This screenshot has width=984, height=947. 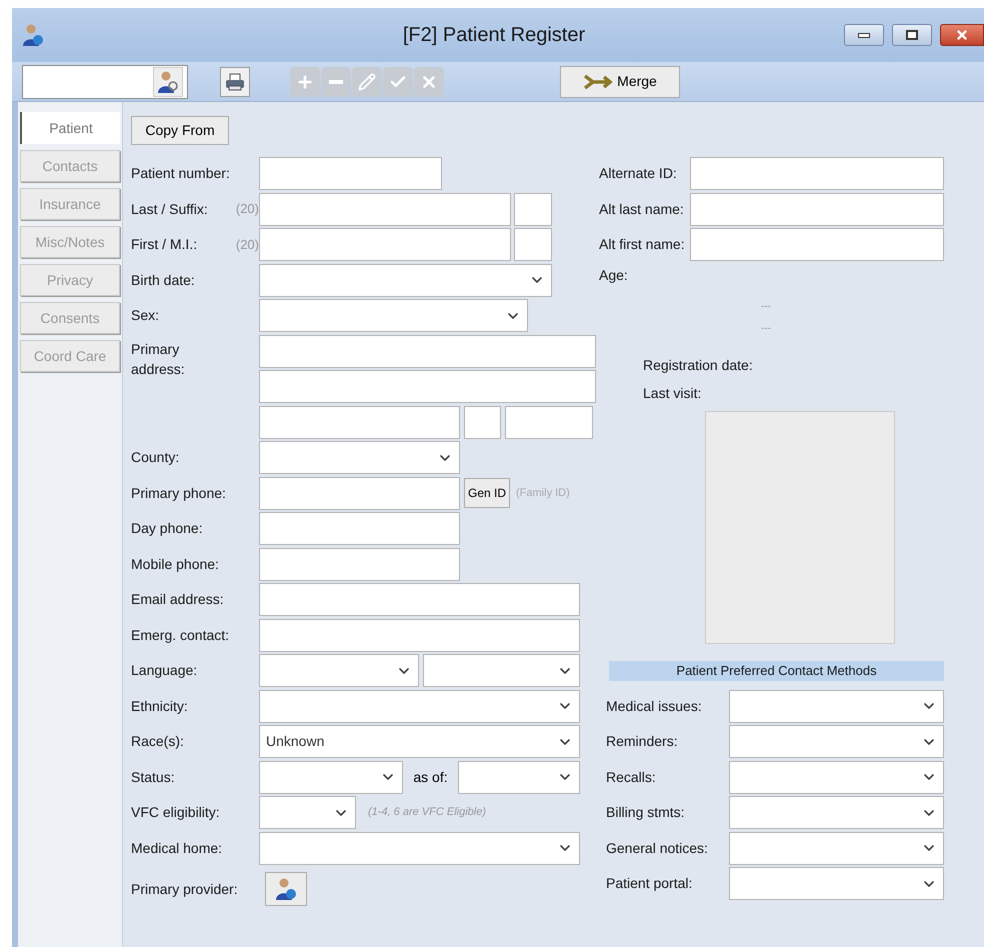 I want to click on maximize-button, so click(x=912, y=35).